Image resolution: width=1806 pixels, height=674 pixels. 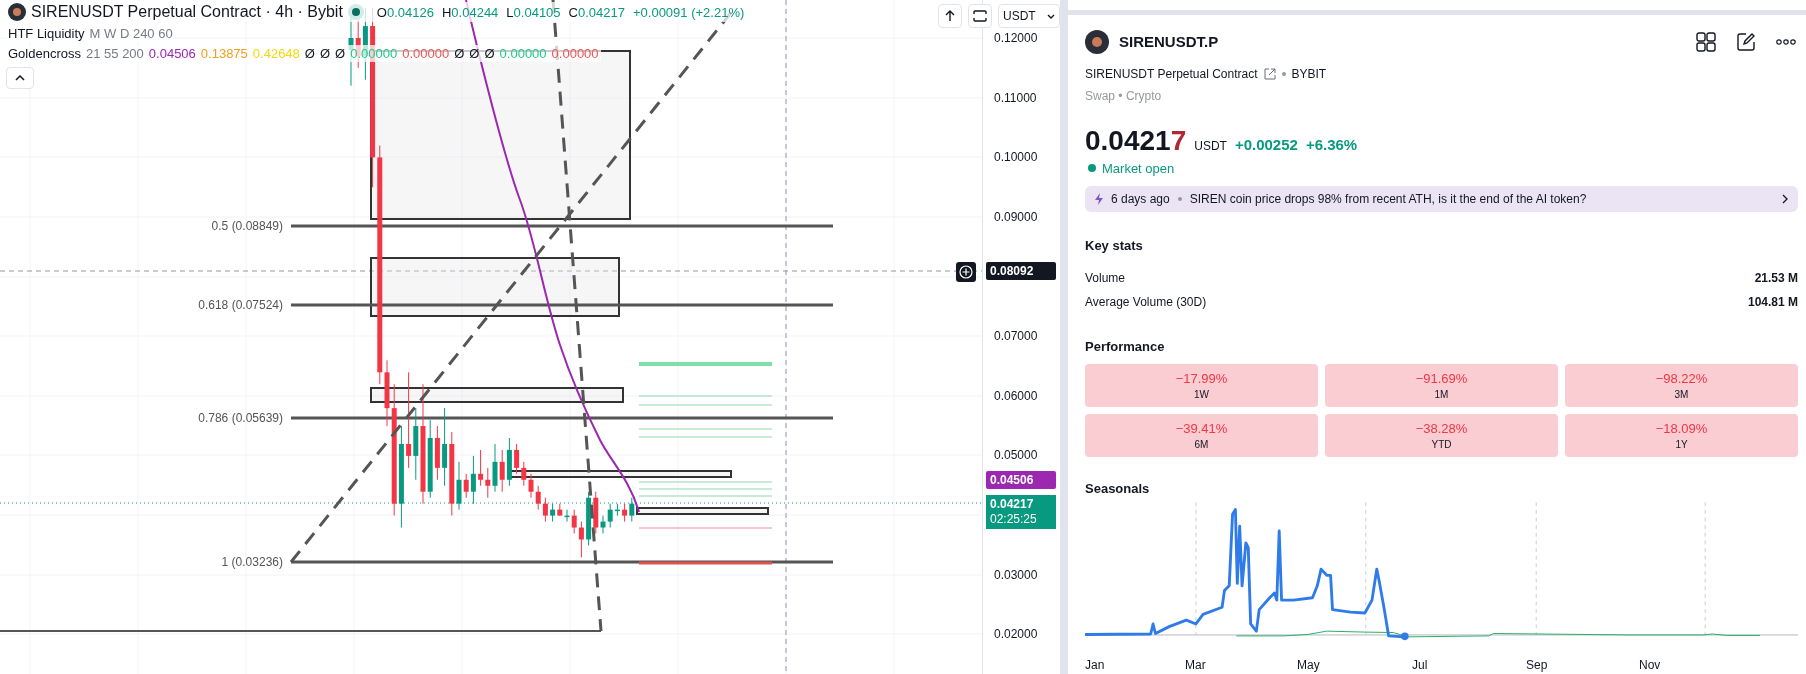 What do you see at coordinates (1441, 386) in the screenshot?
I see `performance-tile: −91.69% 1M` at bounding box center [1441, 386].